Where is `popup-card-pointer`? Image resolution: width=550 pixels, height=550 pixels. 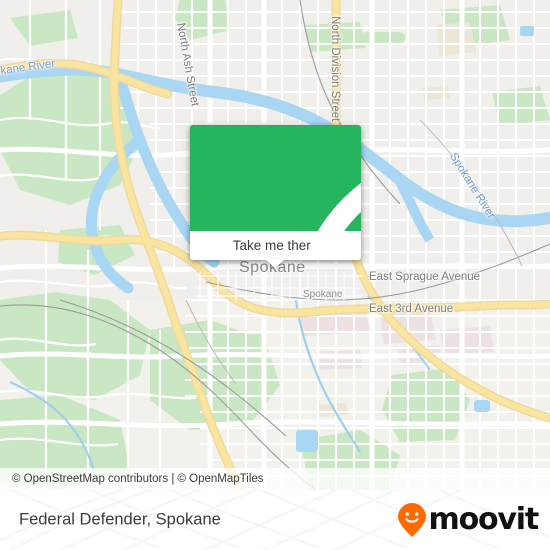 popup-card-pointer is located at coordinates (275, 263).